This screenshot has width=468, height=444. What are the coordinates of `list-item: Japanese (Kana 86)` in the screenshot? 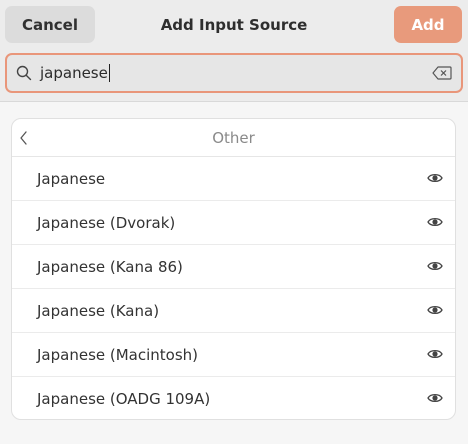 It's located at (233, 267).